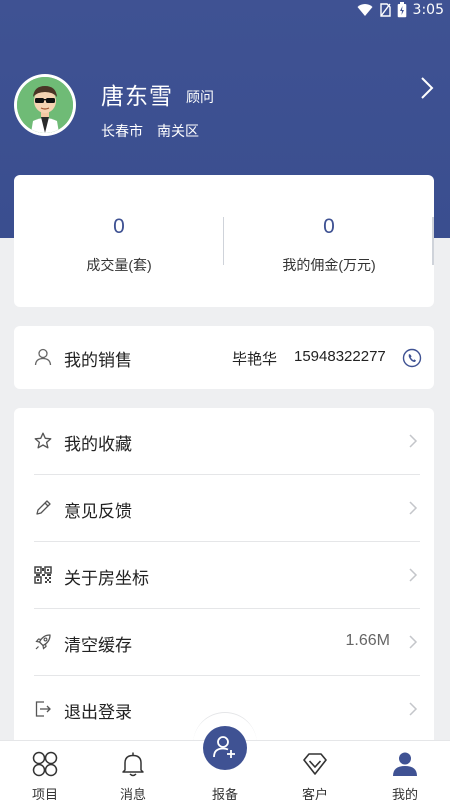 The image size is (450, 800). I want to click on commission-label: 我的佣金(万元), so click(329, 265).